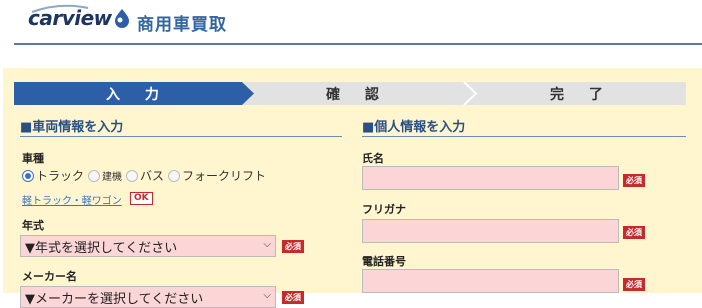 The height and width of the screenshot is (308, 702). I want to click on phone-input, so click(490, 281).